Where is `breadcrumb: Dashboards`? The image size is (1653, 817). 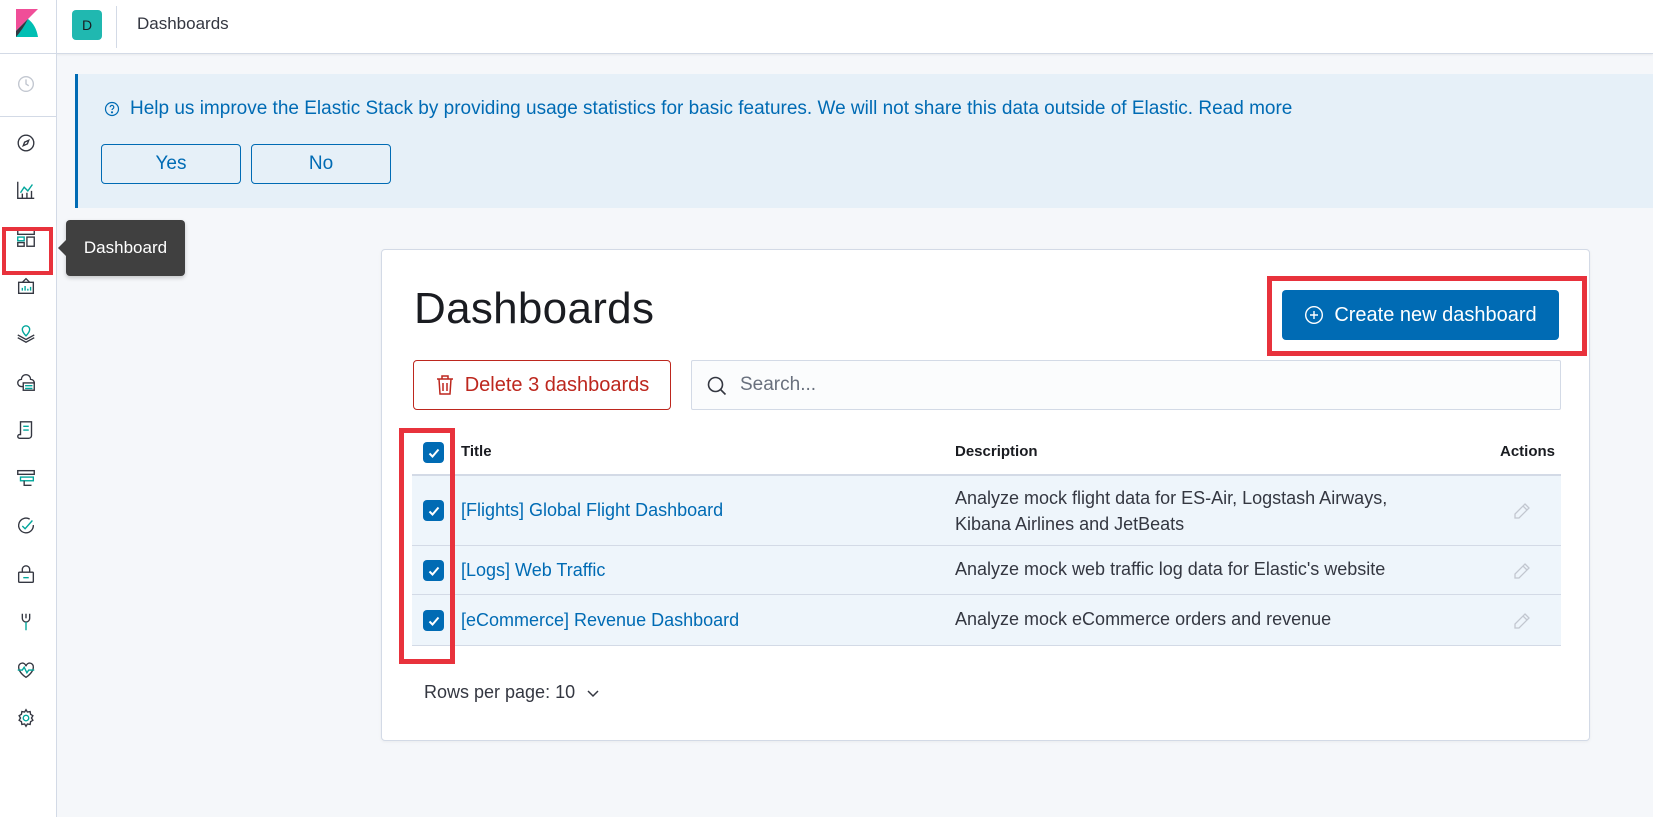 breadcrumb: Dashboards is located at coordinates (183, 23).